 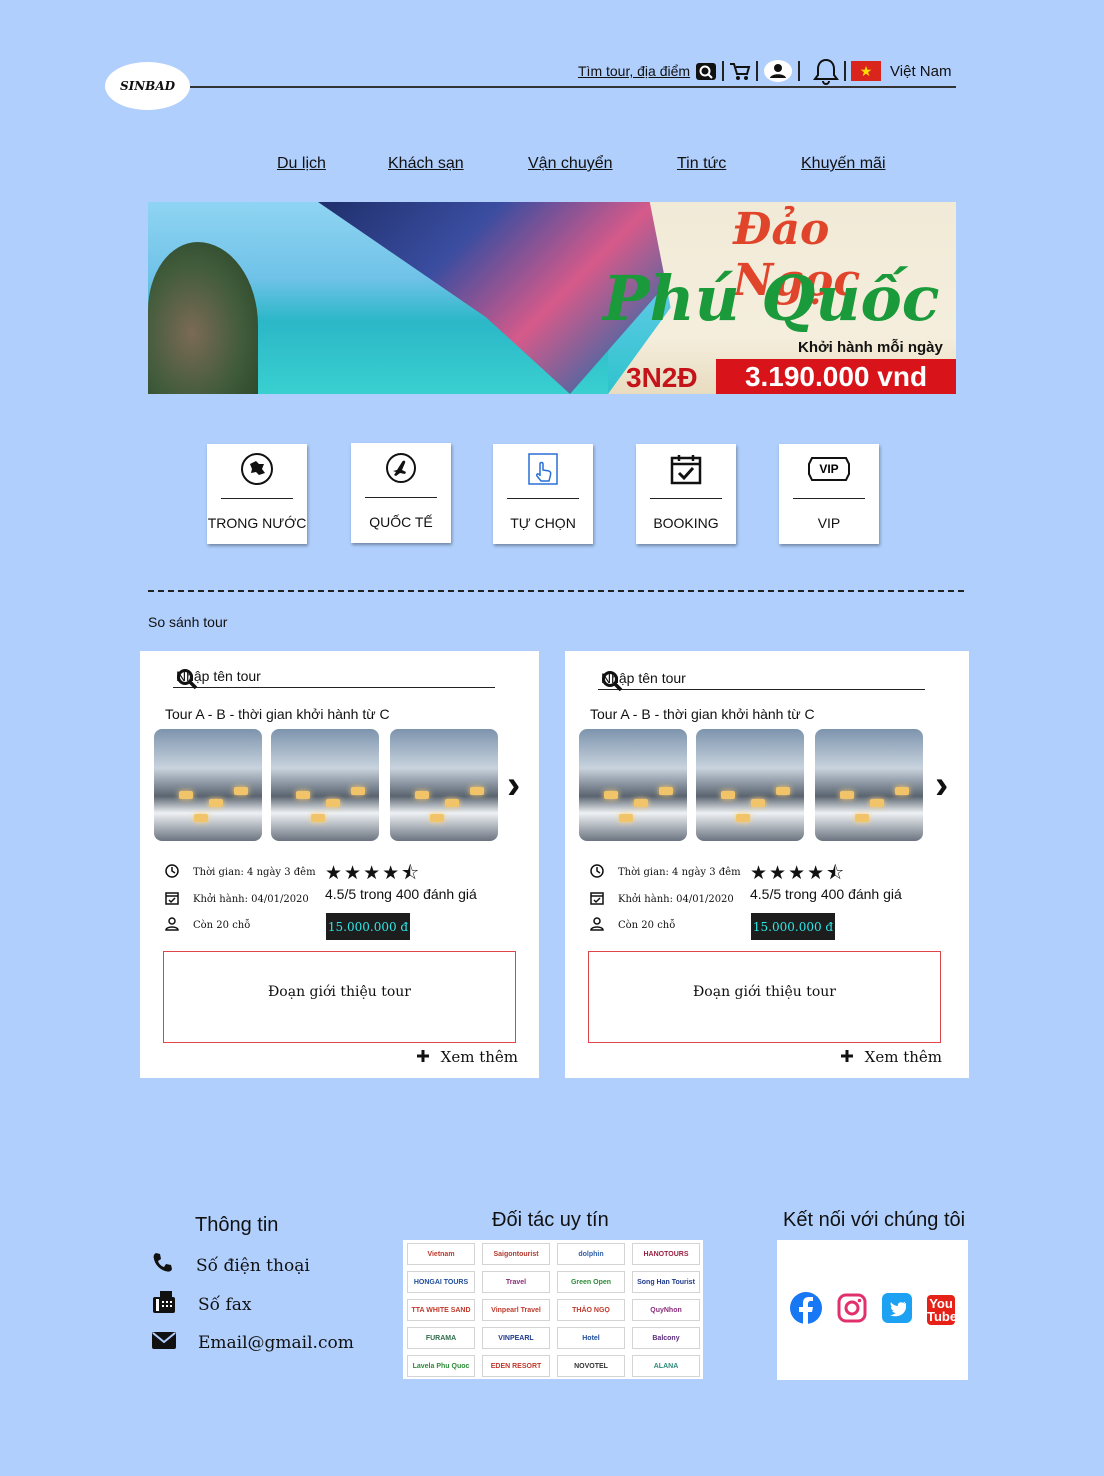 What do you see at coordinates (764, 997) in the screenshot?
I see `tour-intro: Đoạn giới thiệu tour` at bounding box center [764, 997].